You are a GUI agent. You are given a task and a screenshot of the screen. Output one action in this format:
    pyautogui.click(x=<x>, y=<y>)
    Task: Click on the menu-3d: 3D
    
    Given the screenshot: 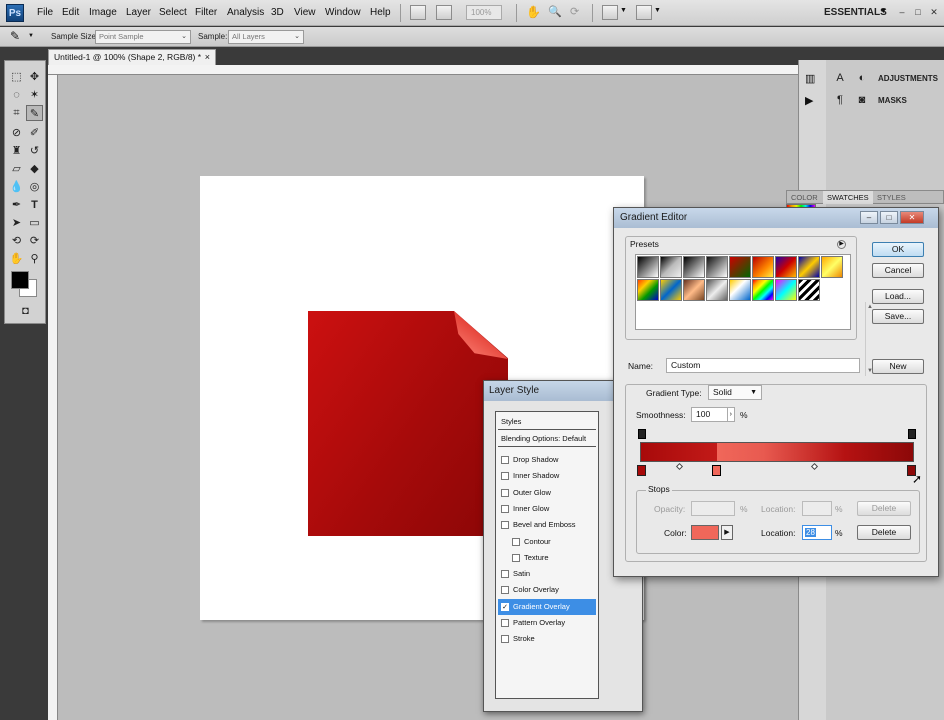 What is the action you would take?
    pyautogui.click(x=277, y=12)
    